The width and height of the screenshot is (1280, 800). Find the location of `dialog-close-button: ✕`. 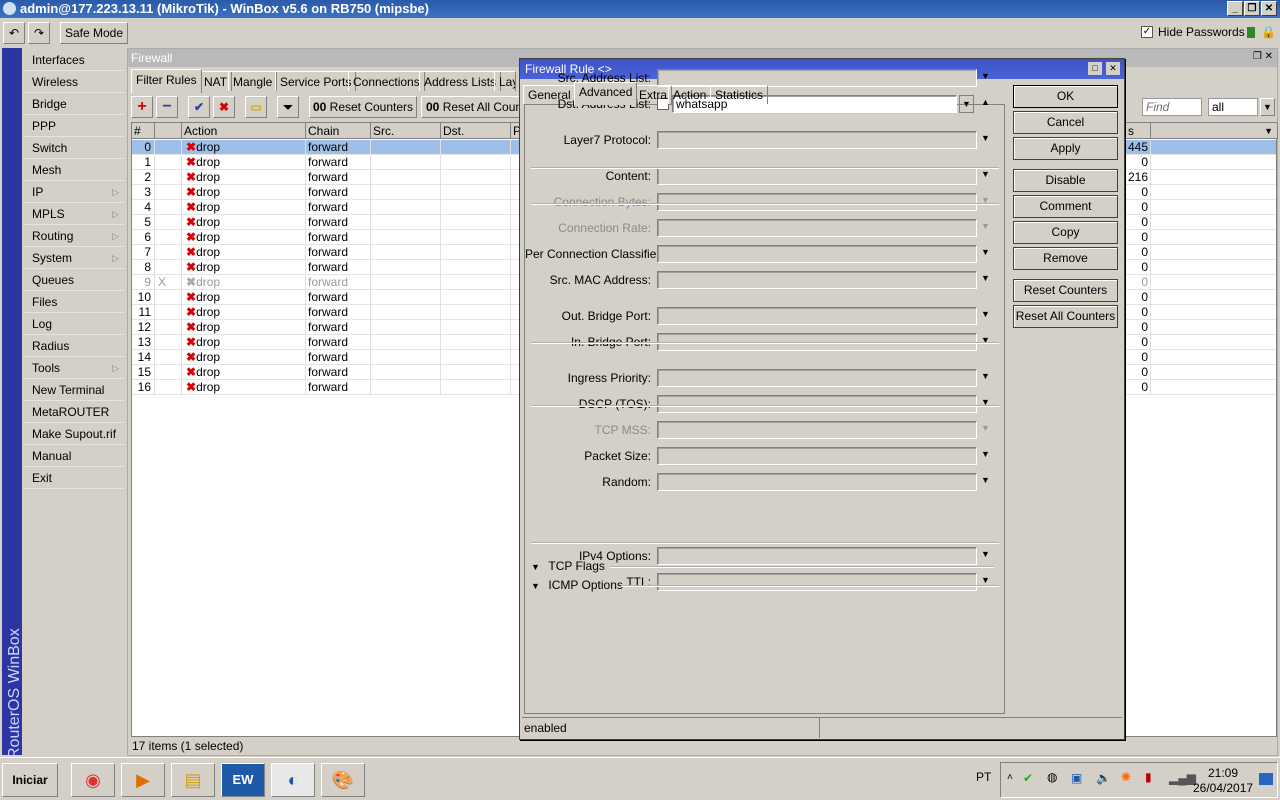

dialog-close-button: ✕ is located at coordinates (1113, 68).